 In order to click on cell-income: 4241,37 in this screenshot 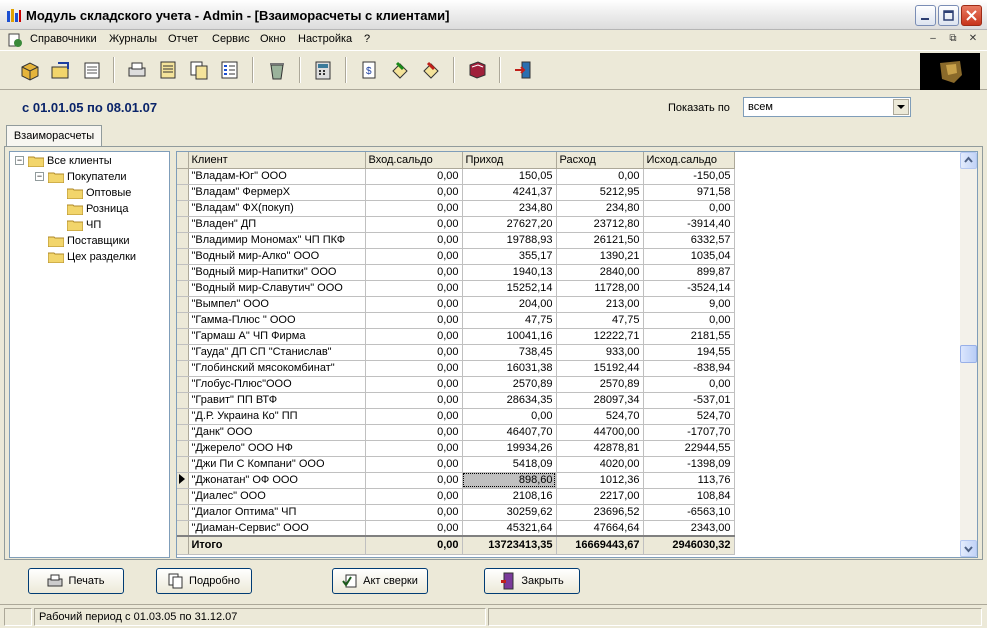, I will do `click(509, 192)`.